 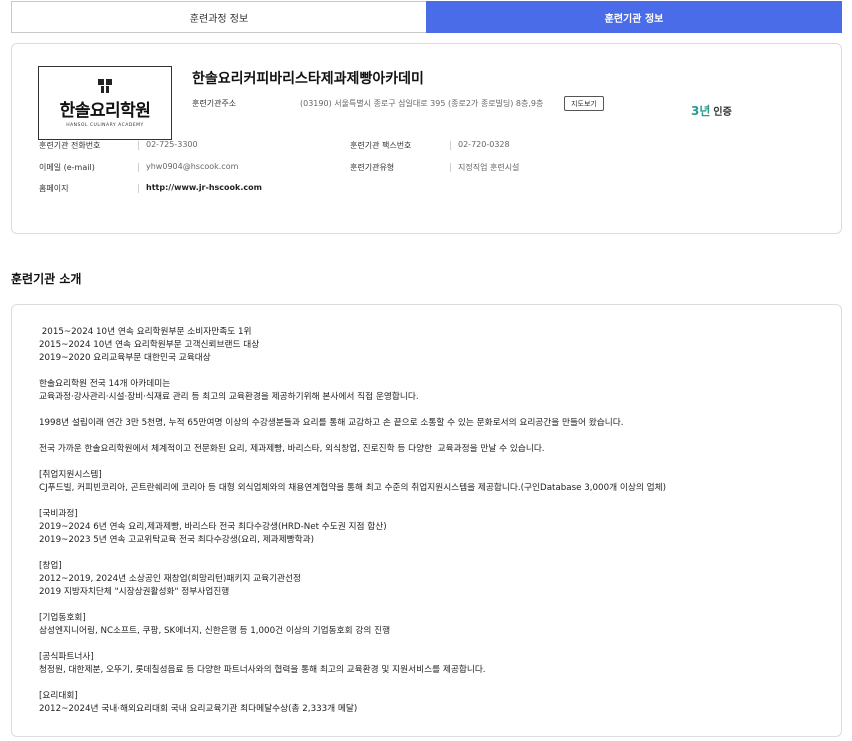 I want to click on email-label: 이메일 (e-mail), so click(x=67, y=167).